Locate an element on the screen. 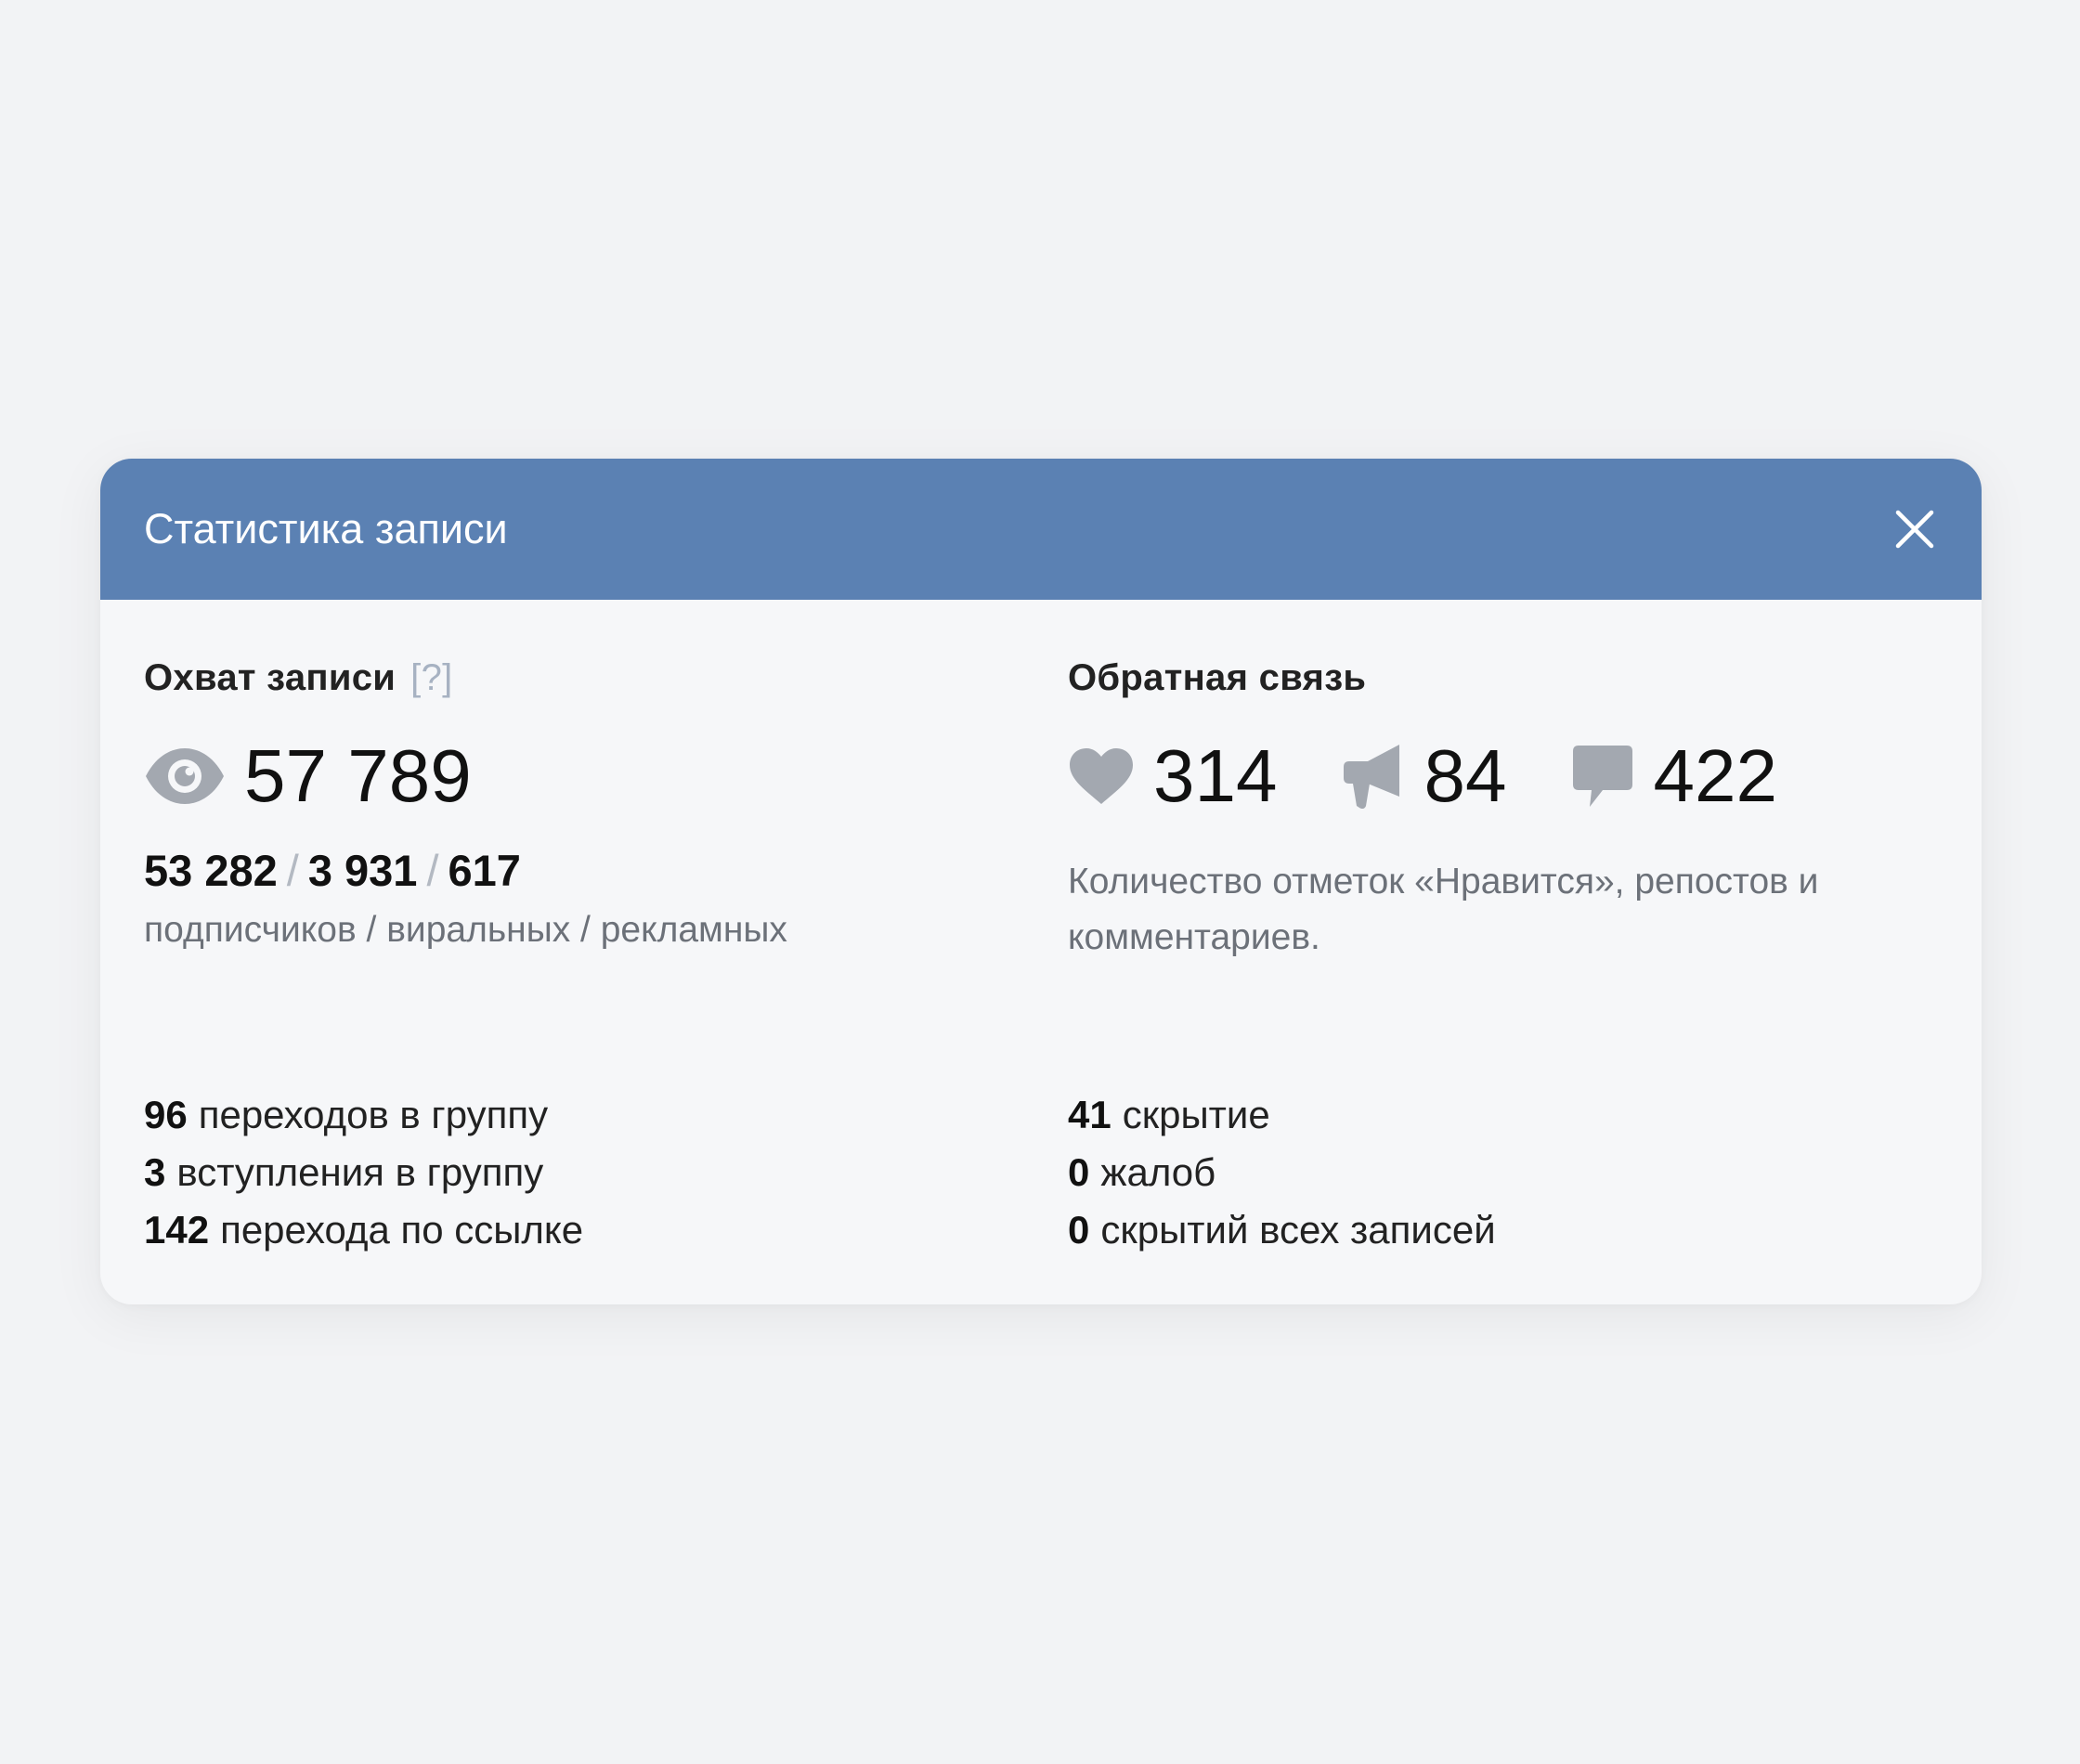 The width and height of the screenshot is (2080, 1764). stat-label: вступления в группу is located at coordinates (360, 1172).